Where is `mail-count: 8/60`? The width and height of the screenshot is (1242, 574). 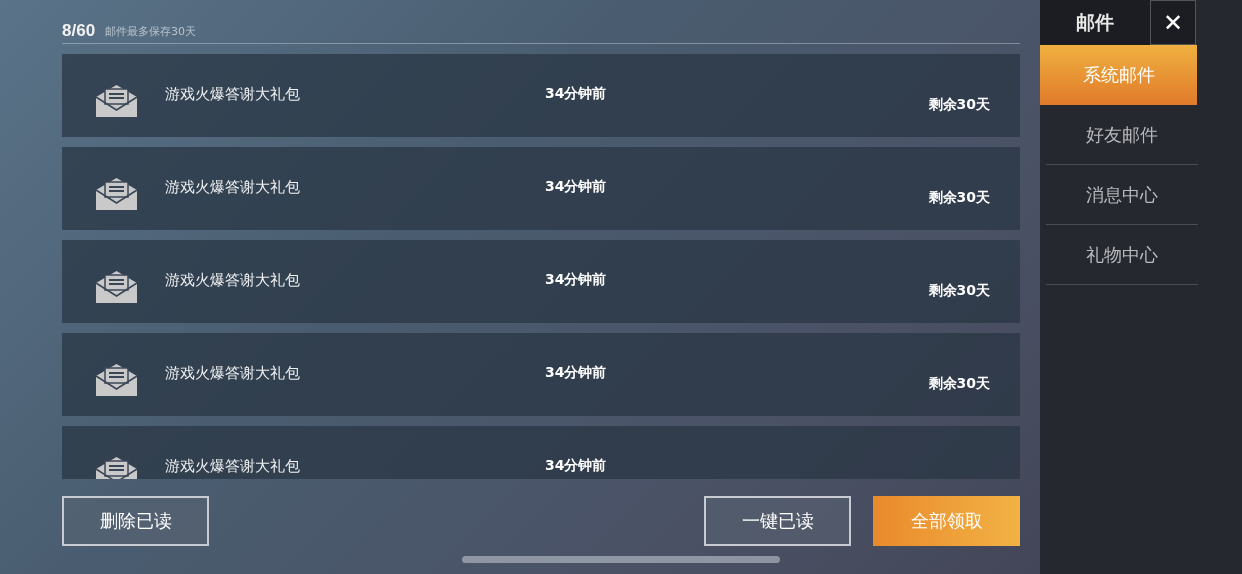
mail-count: 8/60 is located at coordinates (79, 31).